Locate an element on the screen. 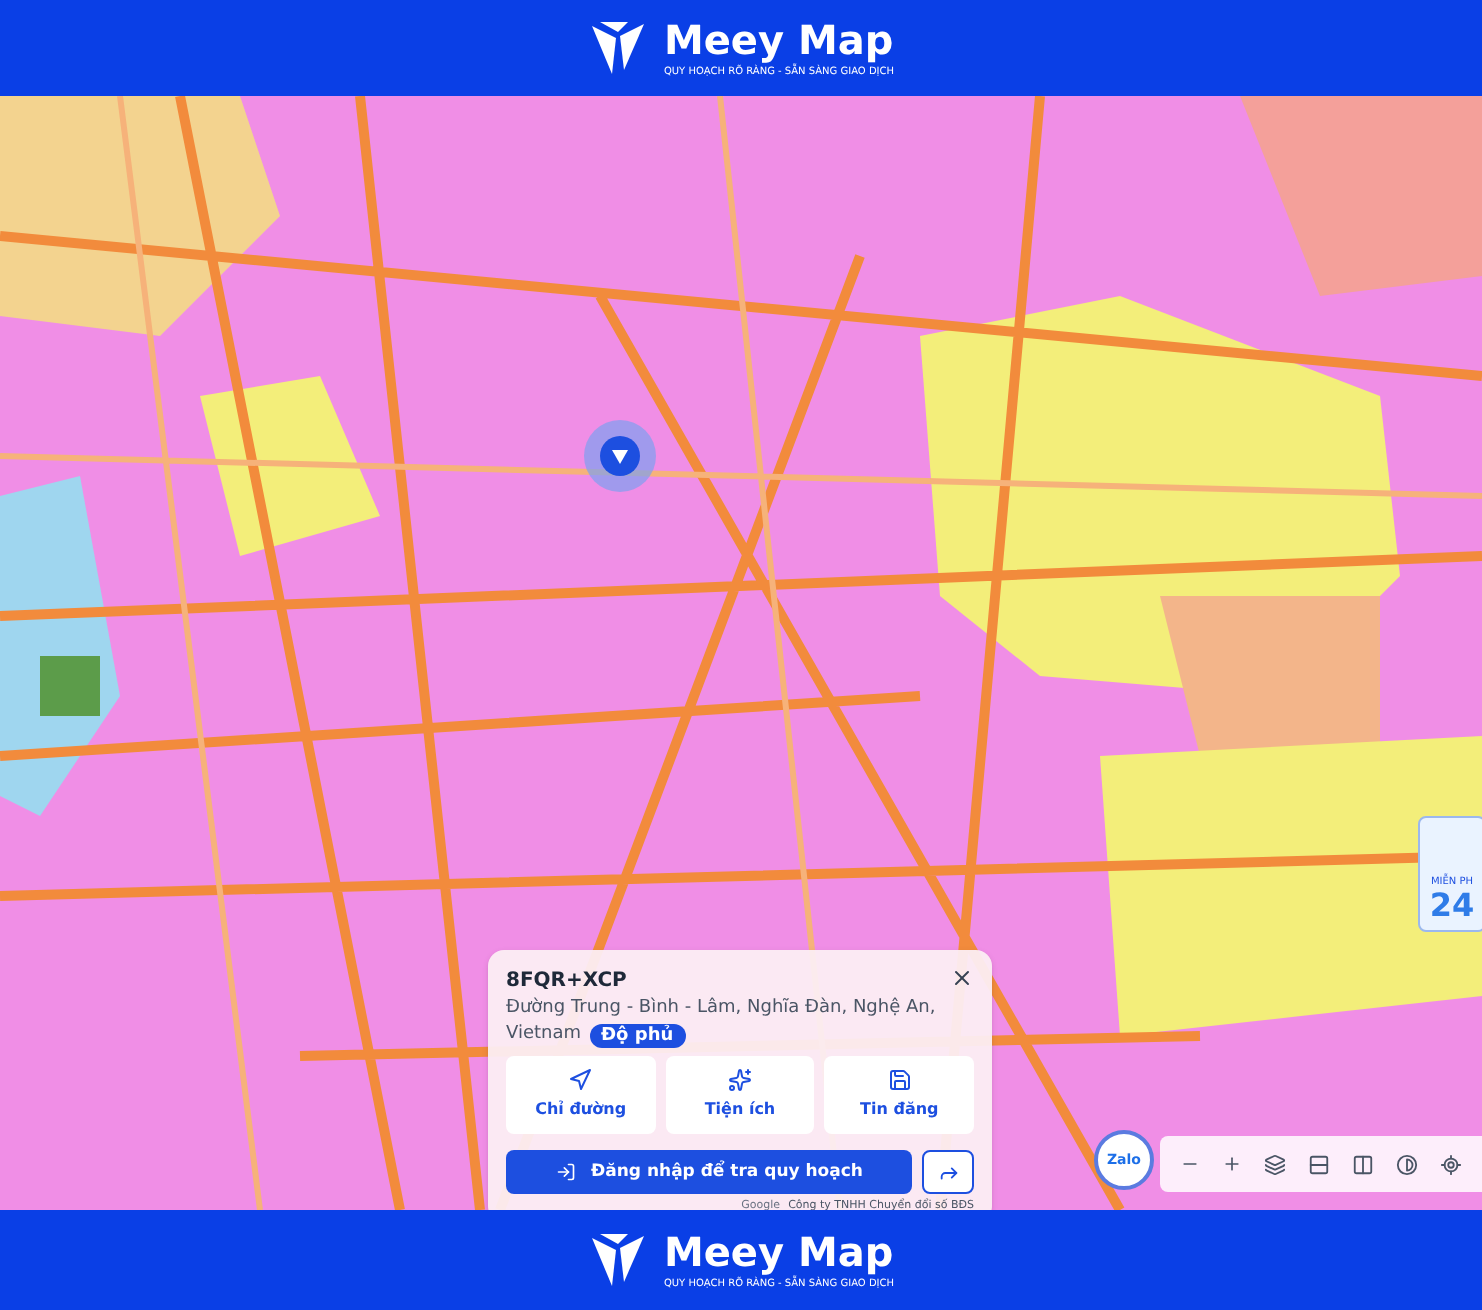  directions-icon is located at coordinates (580, 1080).